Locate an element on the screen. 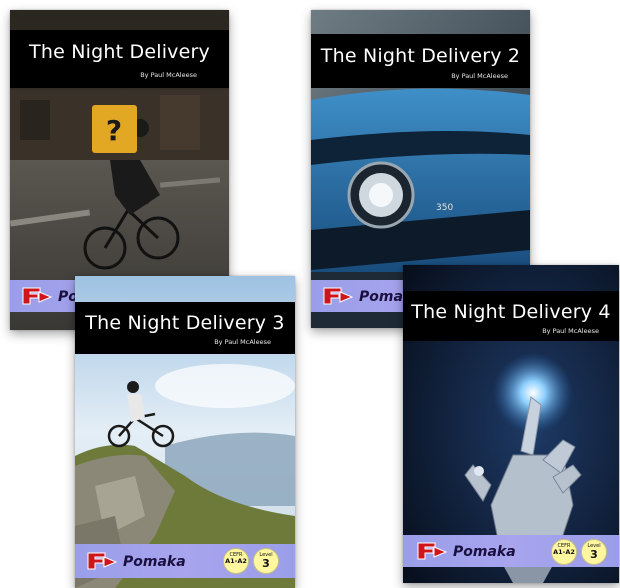  cover-4-level-badge: Level 3 is located at coordinates (594, 552).